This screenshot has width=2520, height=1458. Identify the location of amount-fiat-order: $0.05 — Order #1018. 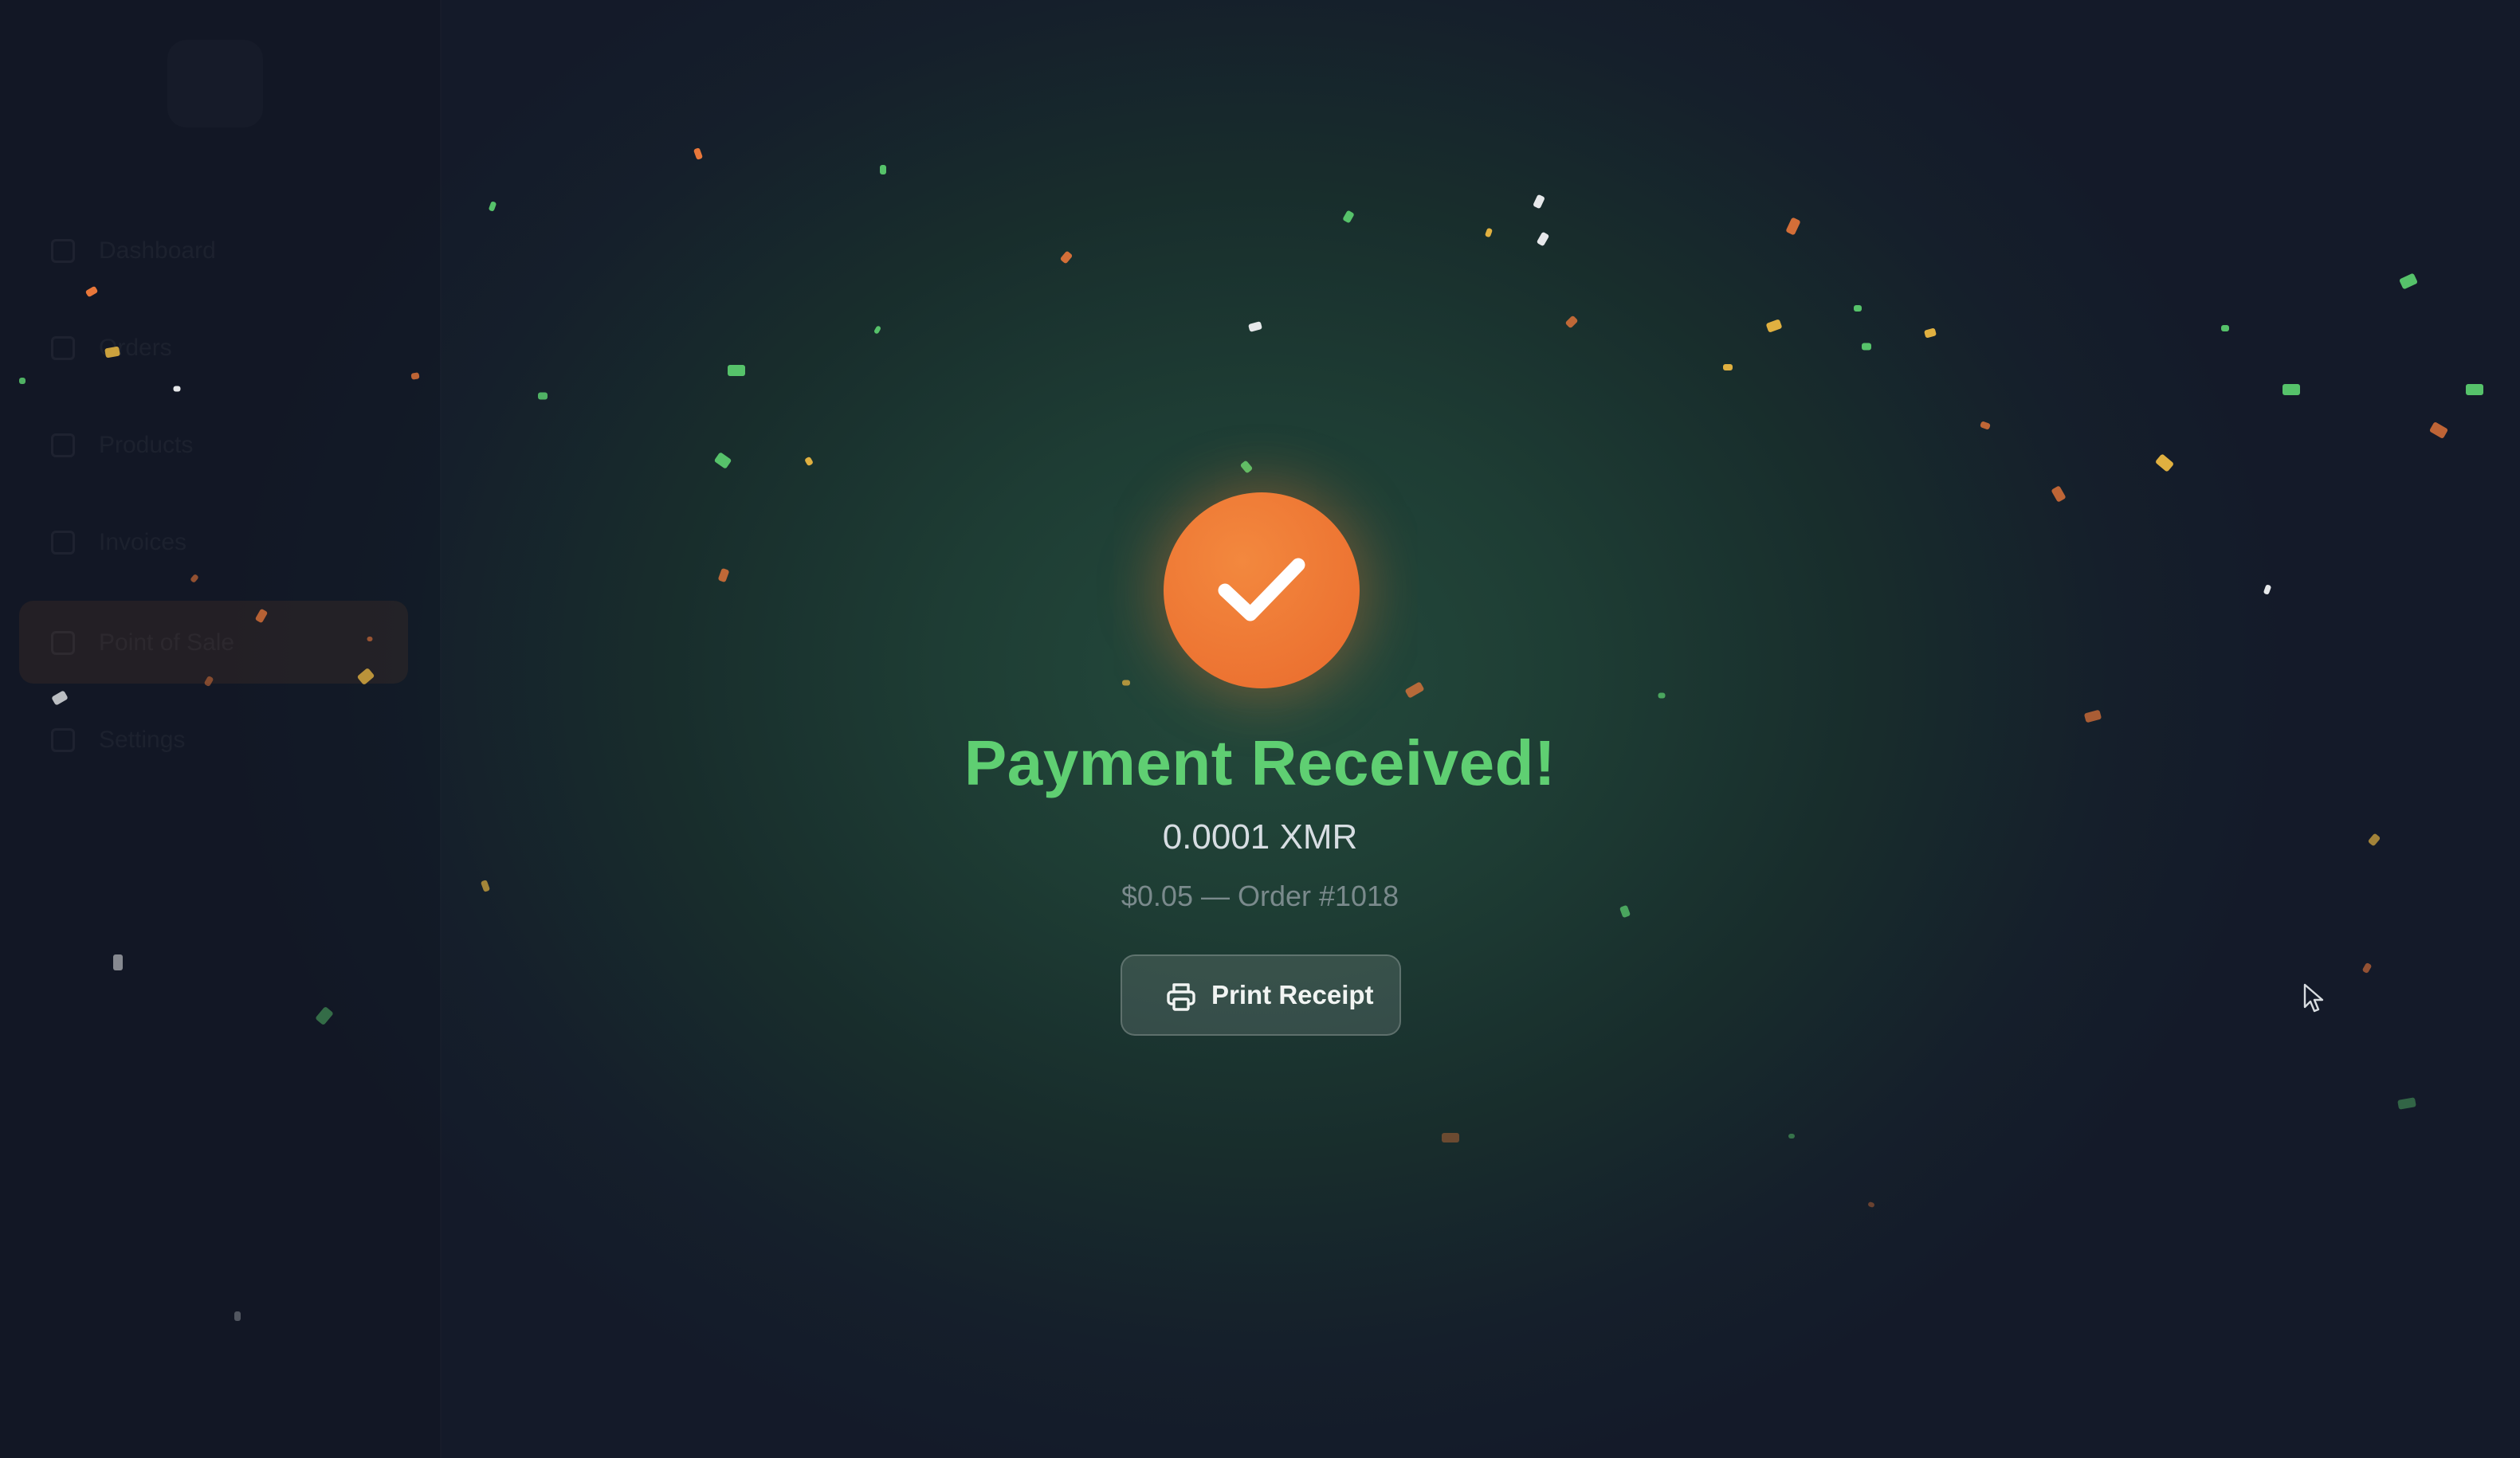
(1260, 896).